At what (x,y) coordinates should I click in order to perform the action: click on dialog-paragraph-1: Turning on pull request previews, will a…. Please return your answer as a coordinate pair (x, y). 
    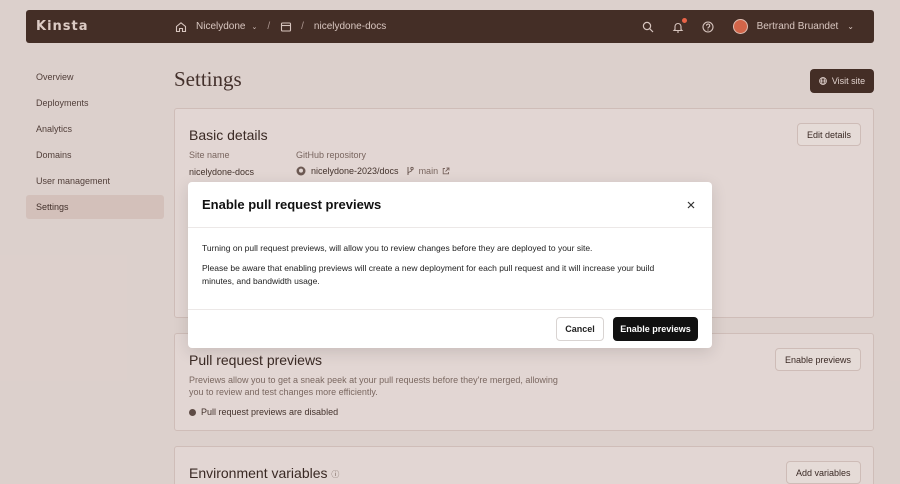
    Looking at the image, I should click on (397, 248).